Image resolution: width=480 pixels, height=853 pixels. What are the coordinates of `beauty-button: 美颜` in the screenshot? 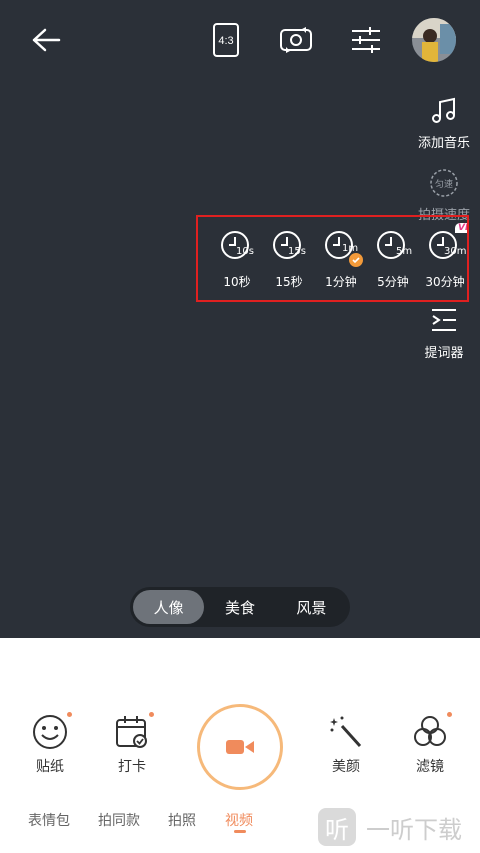 It's located at (346, 745).